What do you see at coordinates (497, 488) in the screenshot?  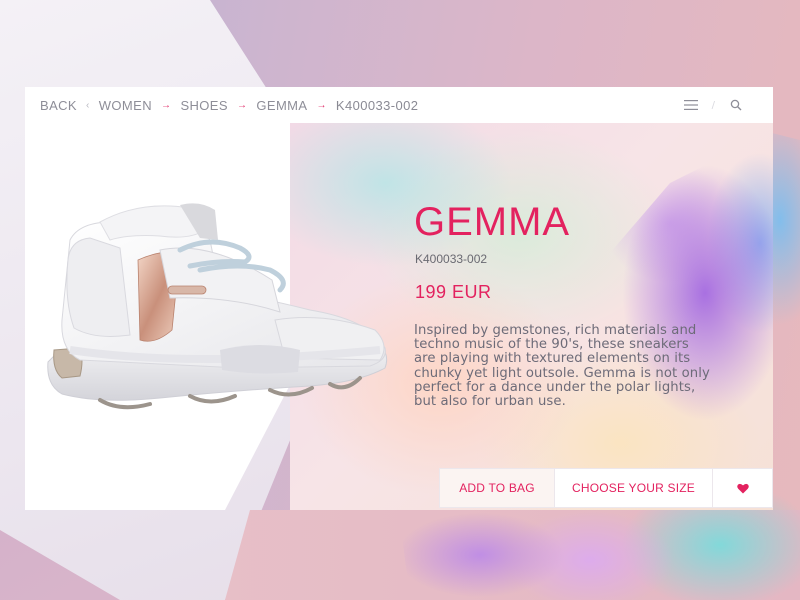 I see `add-to-bag-button: ADD TO BAG` at bounding box center [497, 488].